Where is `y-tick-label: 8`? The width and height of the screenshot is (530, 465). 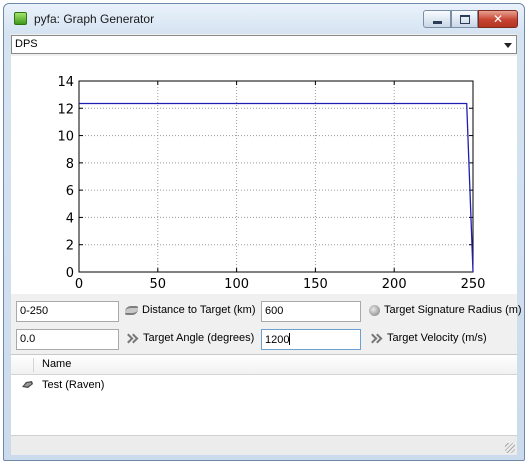
y-tick-label: 8 is located at coordinates (70, 164).